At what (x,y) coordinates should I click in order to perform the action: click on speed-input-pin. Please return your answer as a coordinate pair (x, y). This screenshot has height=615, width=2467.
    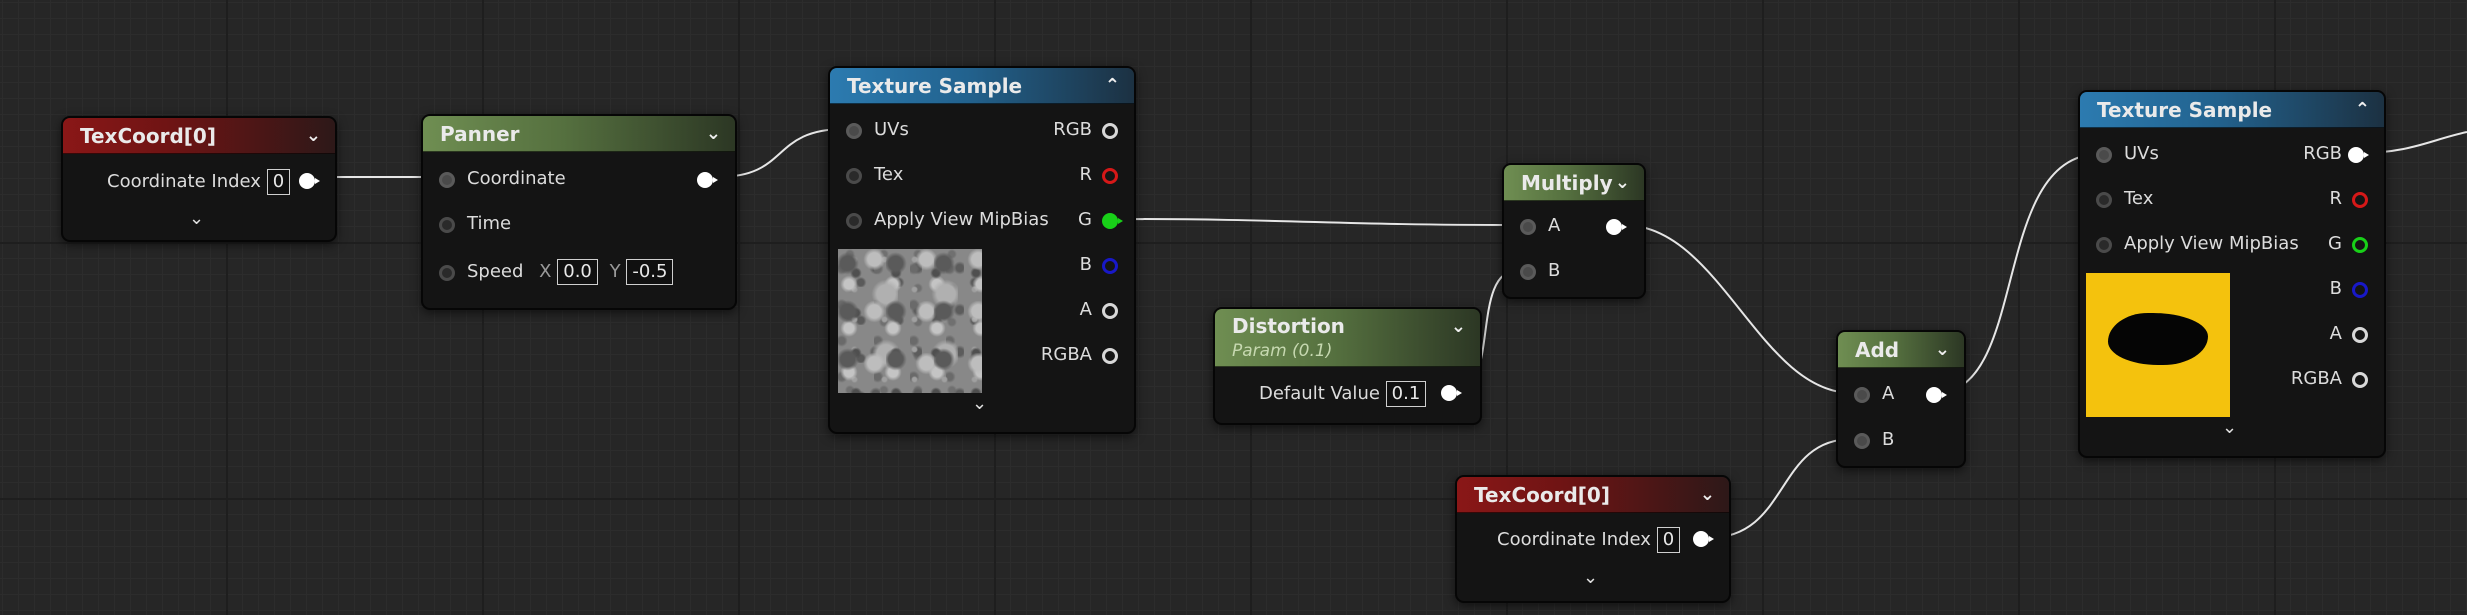
    Looking at the image, I should click on (447, 273).